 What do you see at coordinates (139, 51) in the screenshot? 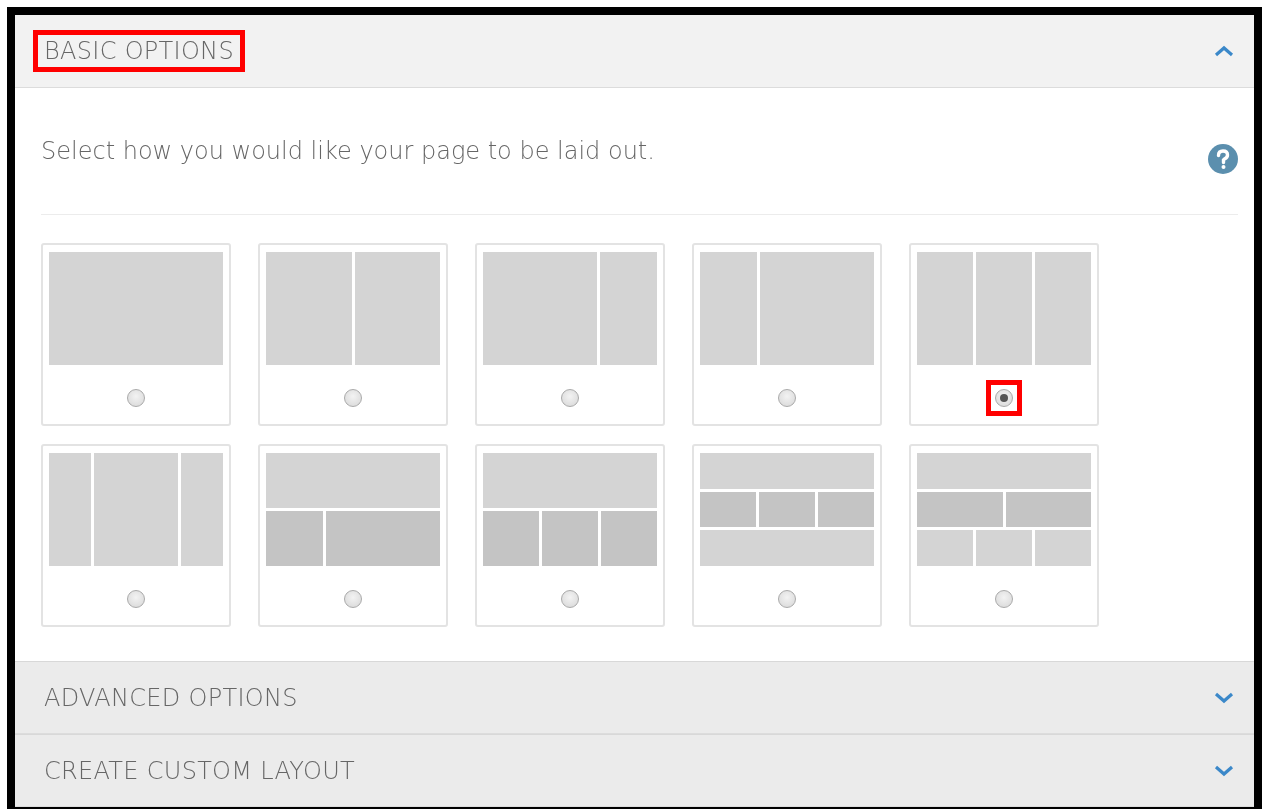
I see `section-title: BASIC OPTIONS` at bounding box center [139, 51].